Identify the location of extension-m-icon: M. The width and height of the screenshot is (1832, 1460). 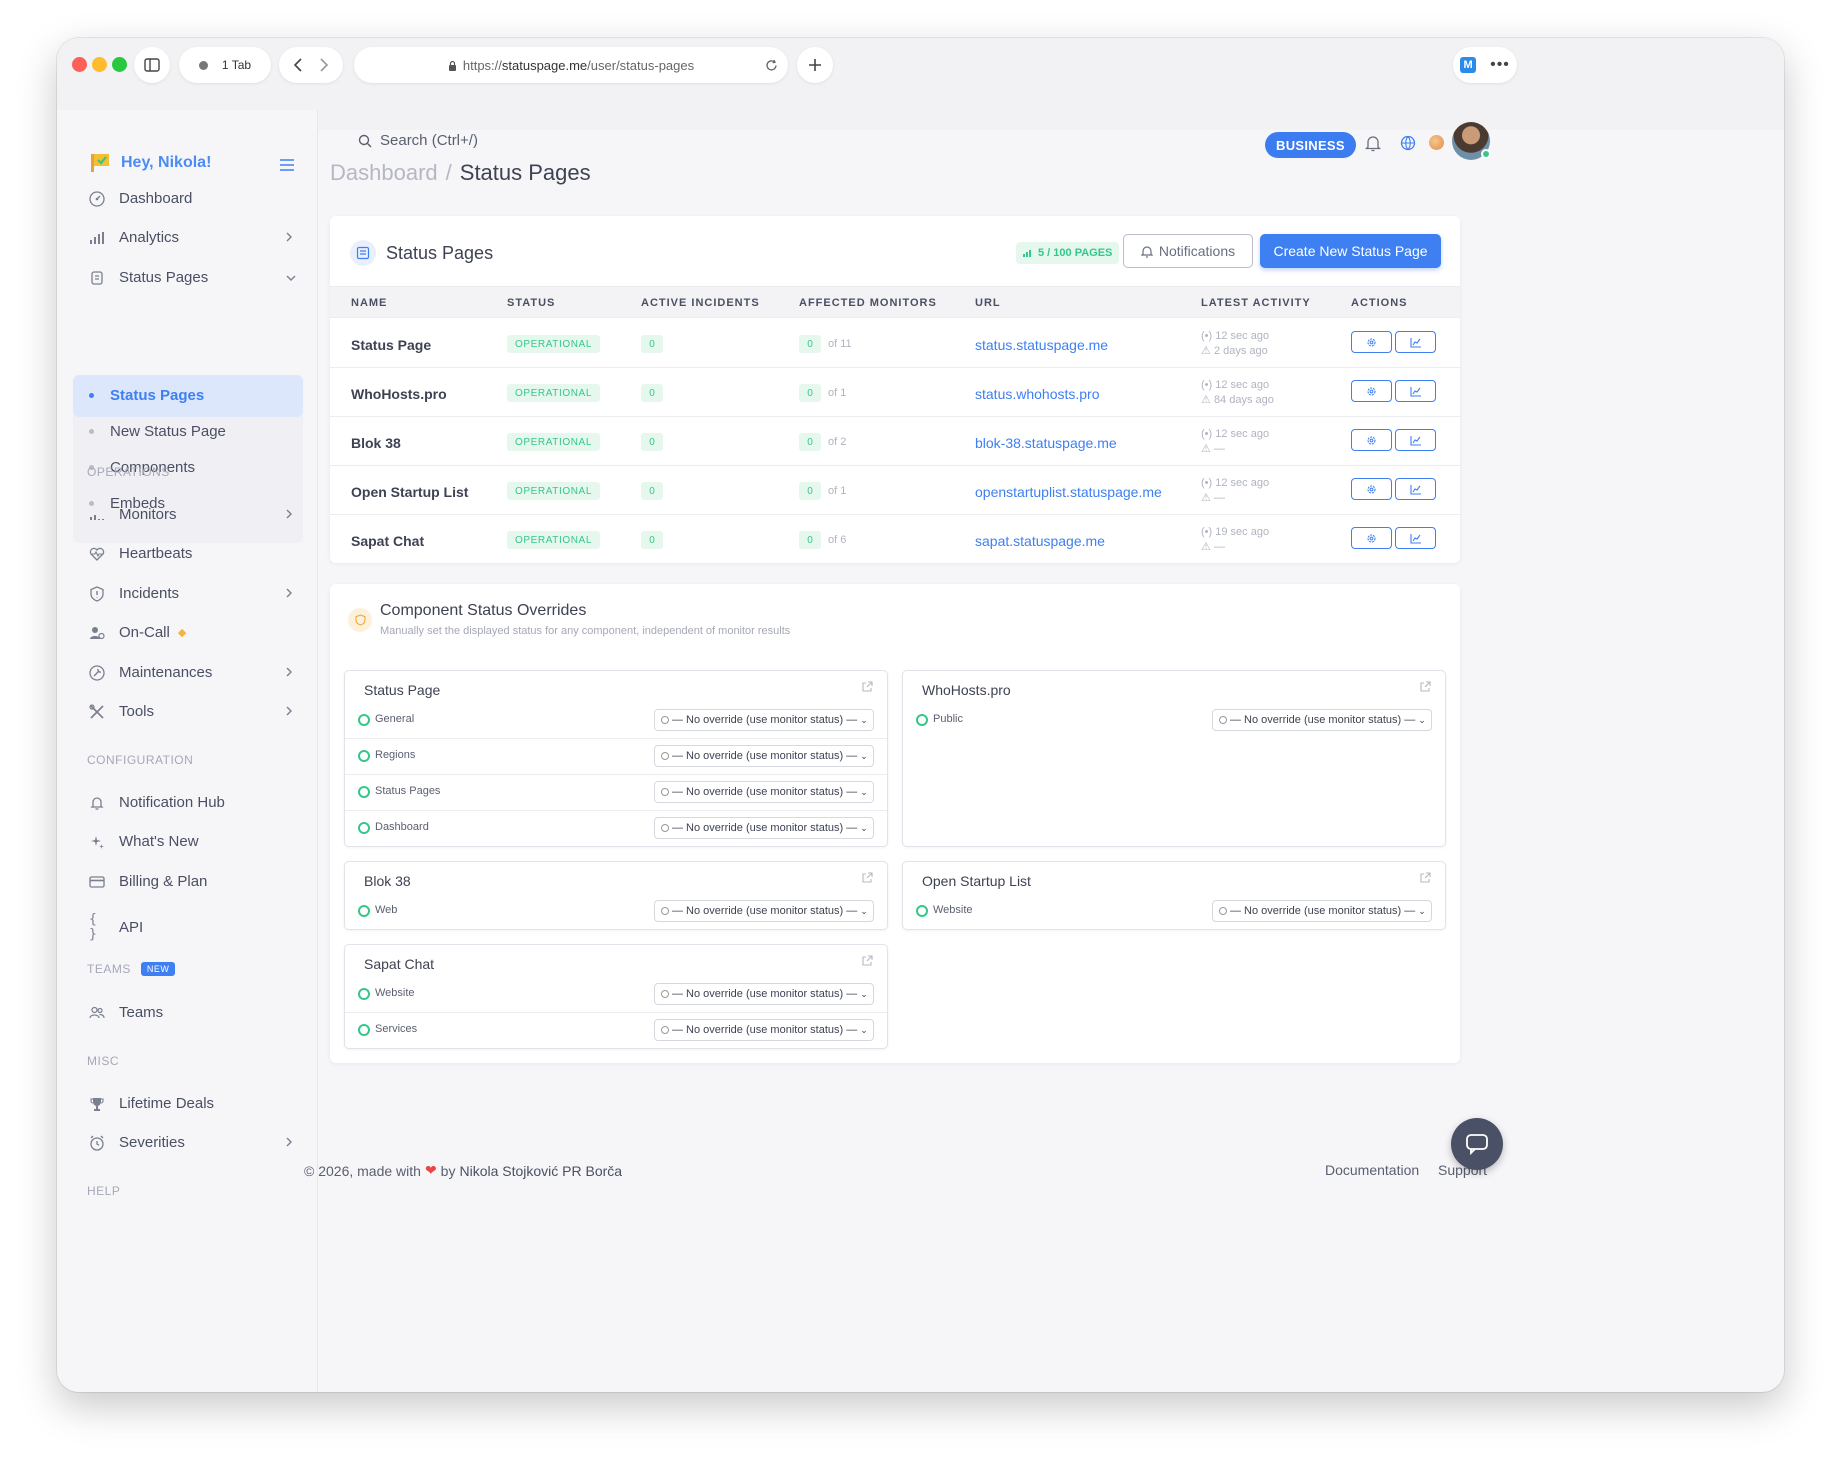
(1468, 65).